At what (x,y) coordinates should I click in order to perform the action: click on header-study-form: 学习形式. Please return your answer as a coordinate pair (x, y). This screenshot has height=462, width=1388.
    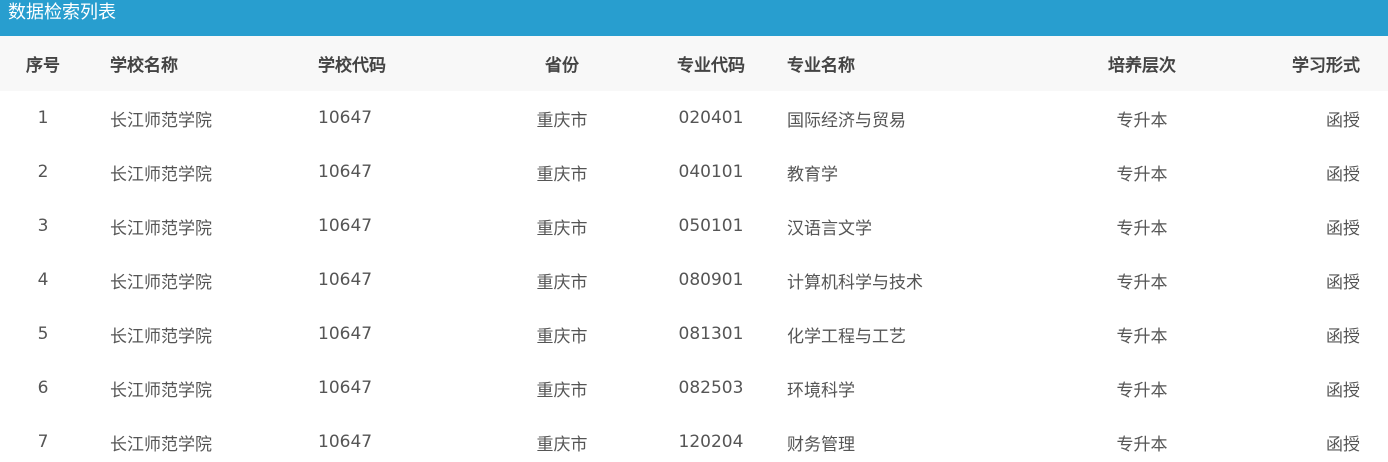
    Looking at the image, I should click on (1326, 66).